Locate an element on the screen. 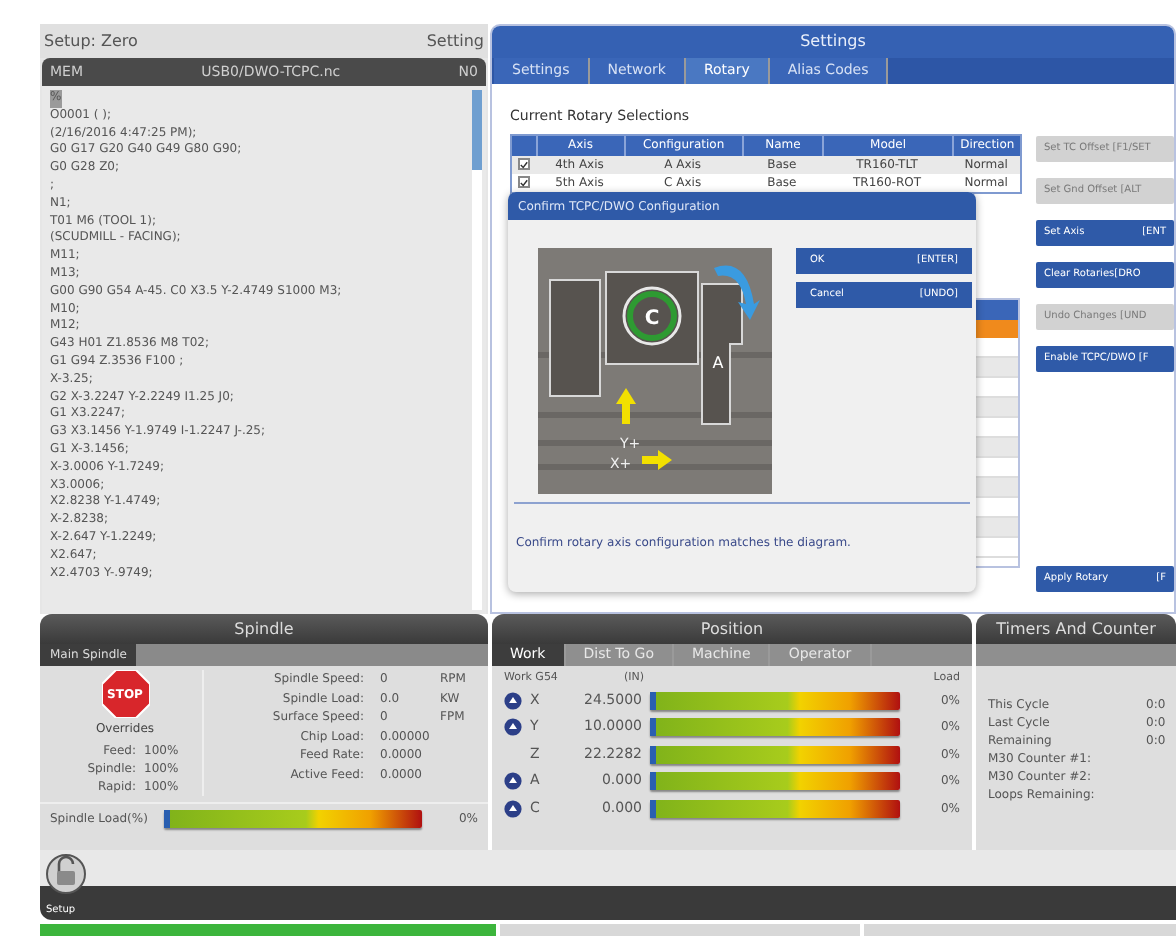 Image resolution: width=1176 pixels, height=936 pixels. panel-title: Timers And Counter is located at coordinates (1076, 629).